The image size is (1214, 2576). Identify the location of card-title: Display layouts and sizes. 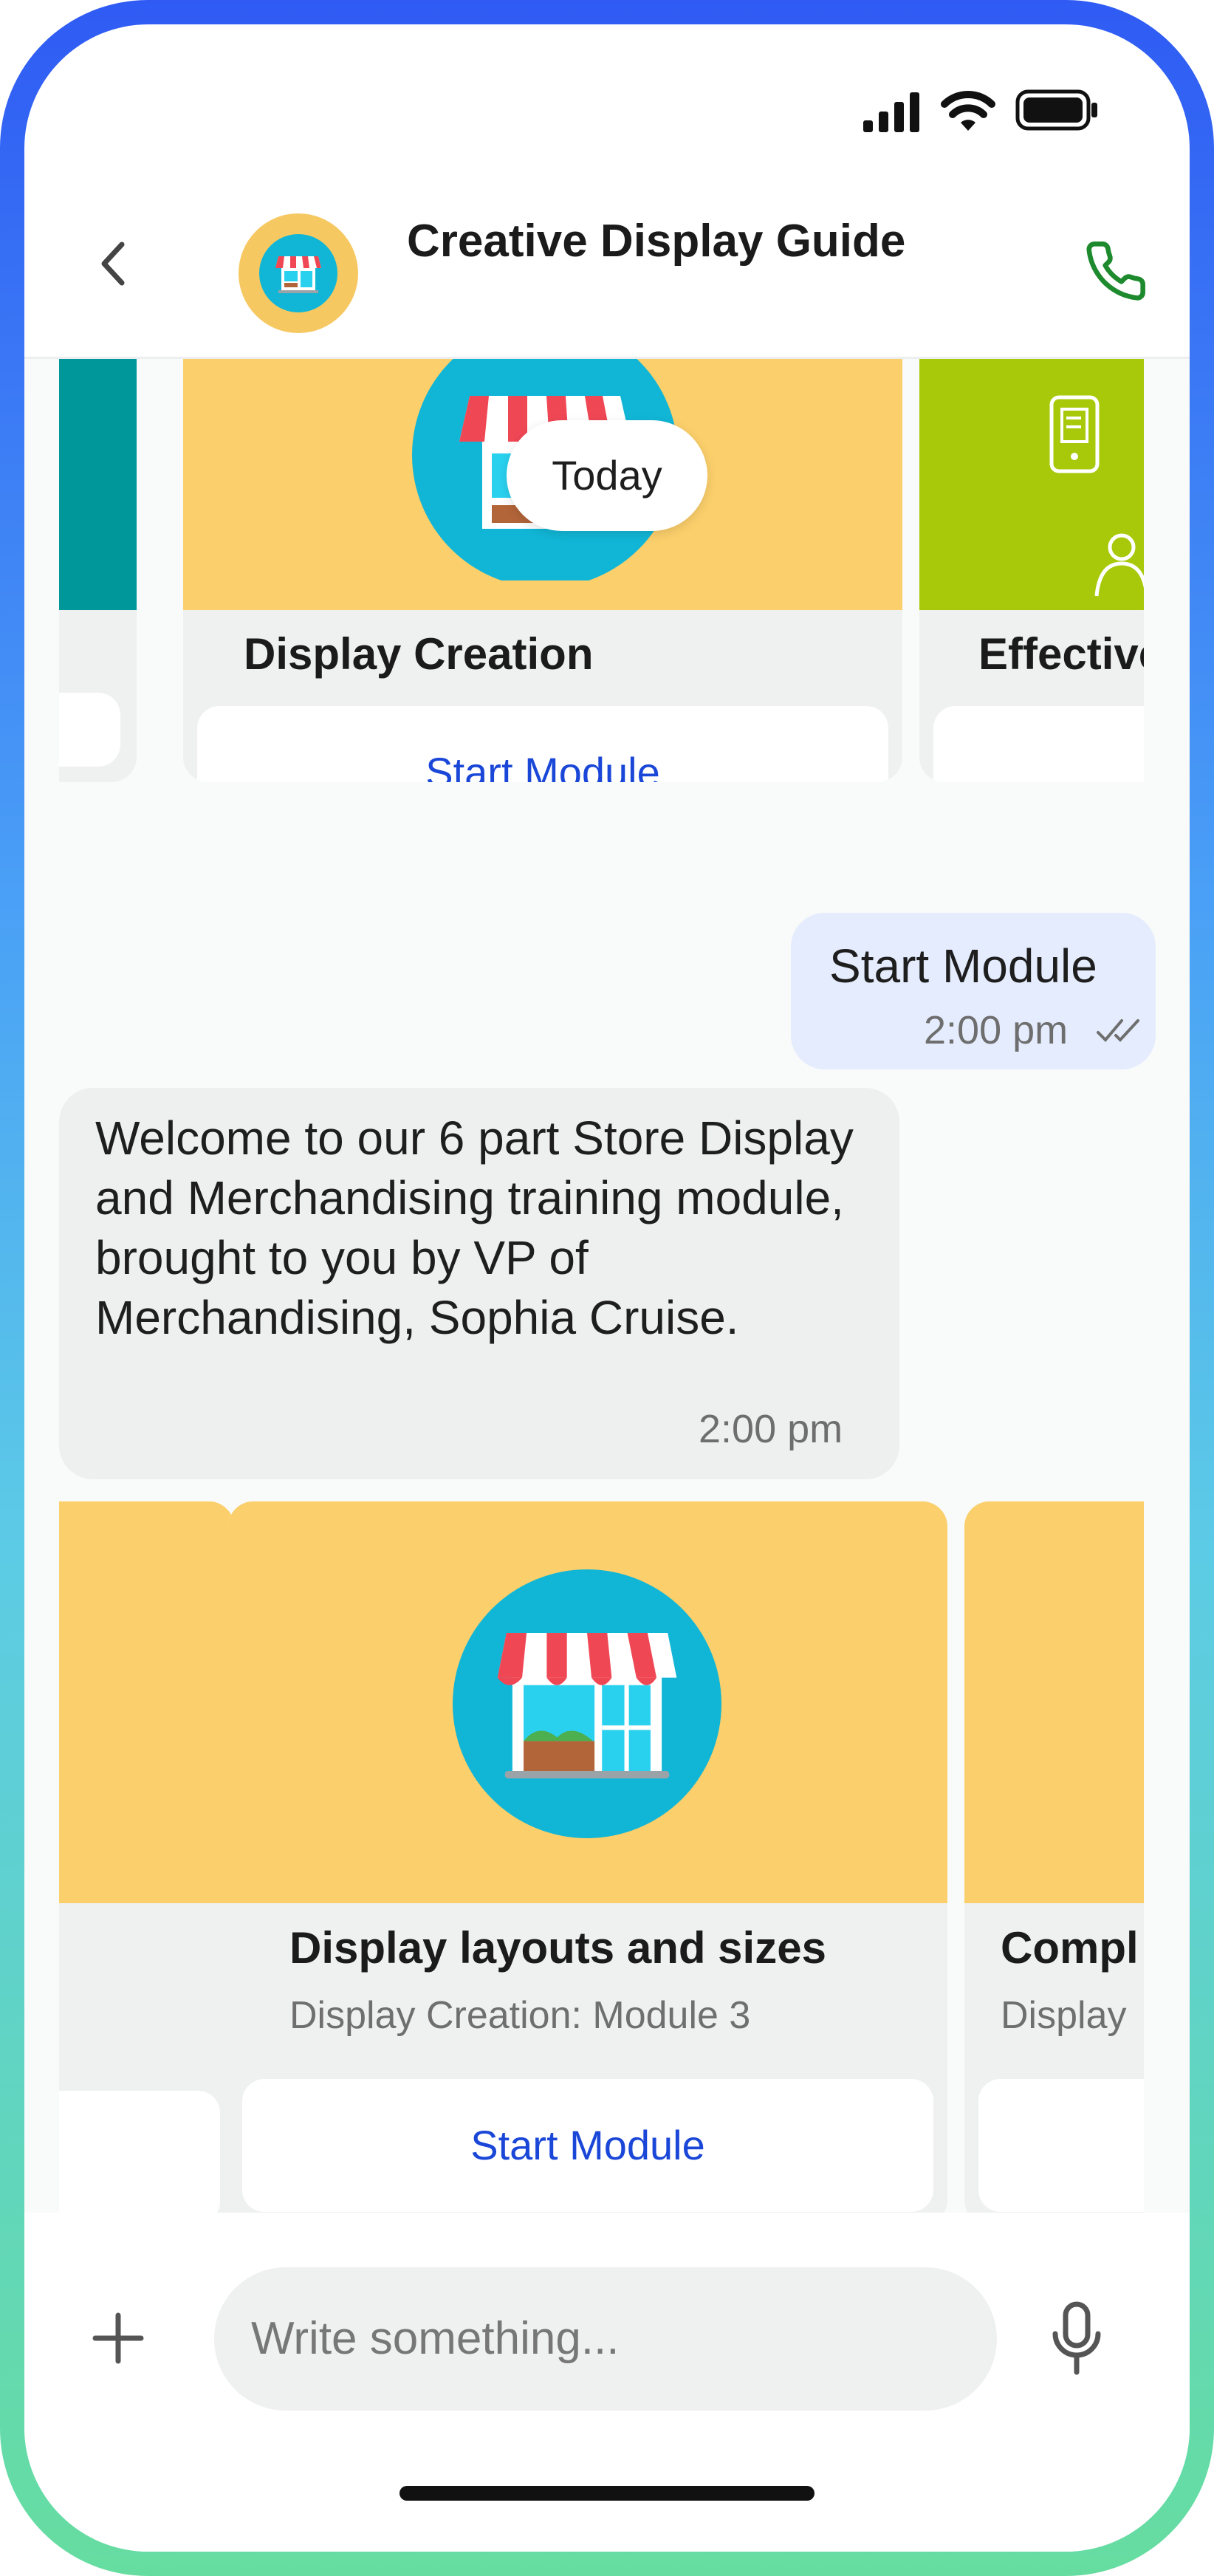
(557, 1948).